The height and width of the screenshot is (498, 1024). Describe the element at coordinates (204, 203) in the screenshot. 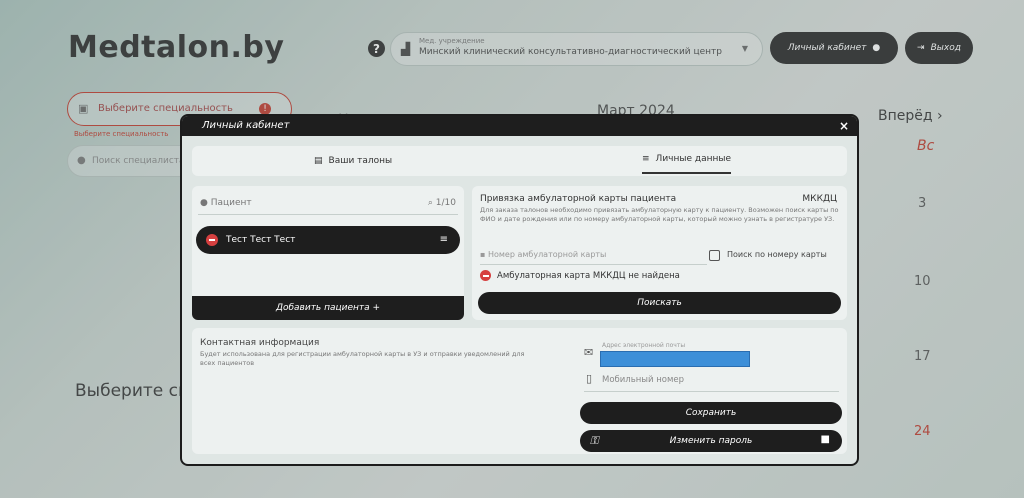

I see `user-icon: ●` at that location.